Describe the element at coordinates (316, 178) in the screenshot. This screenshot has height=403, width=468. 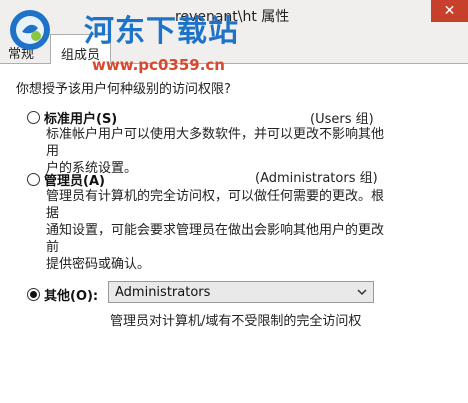
I see `administrators-group-label: (Administrators 组)` at that location.